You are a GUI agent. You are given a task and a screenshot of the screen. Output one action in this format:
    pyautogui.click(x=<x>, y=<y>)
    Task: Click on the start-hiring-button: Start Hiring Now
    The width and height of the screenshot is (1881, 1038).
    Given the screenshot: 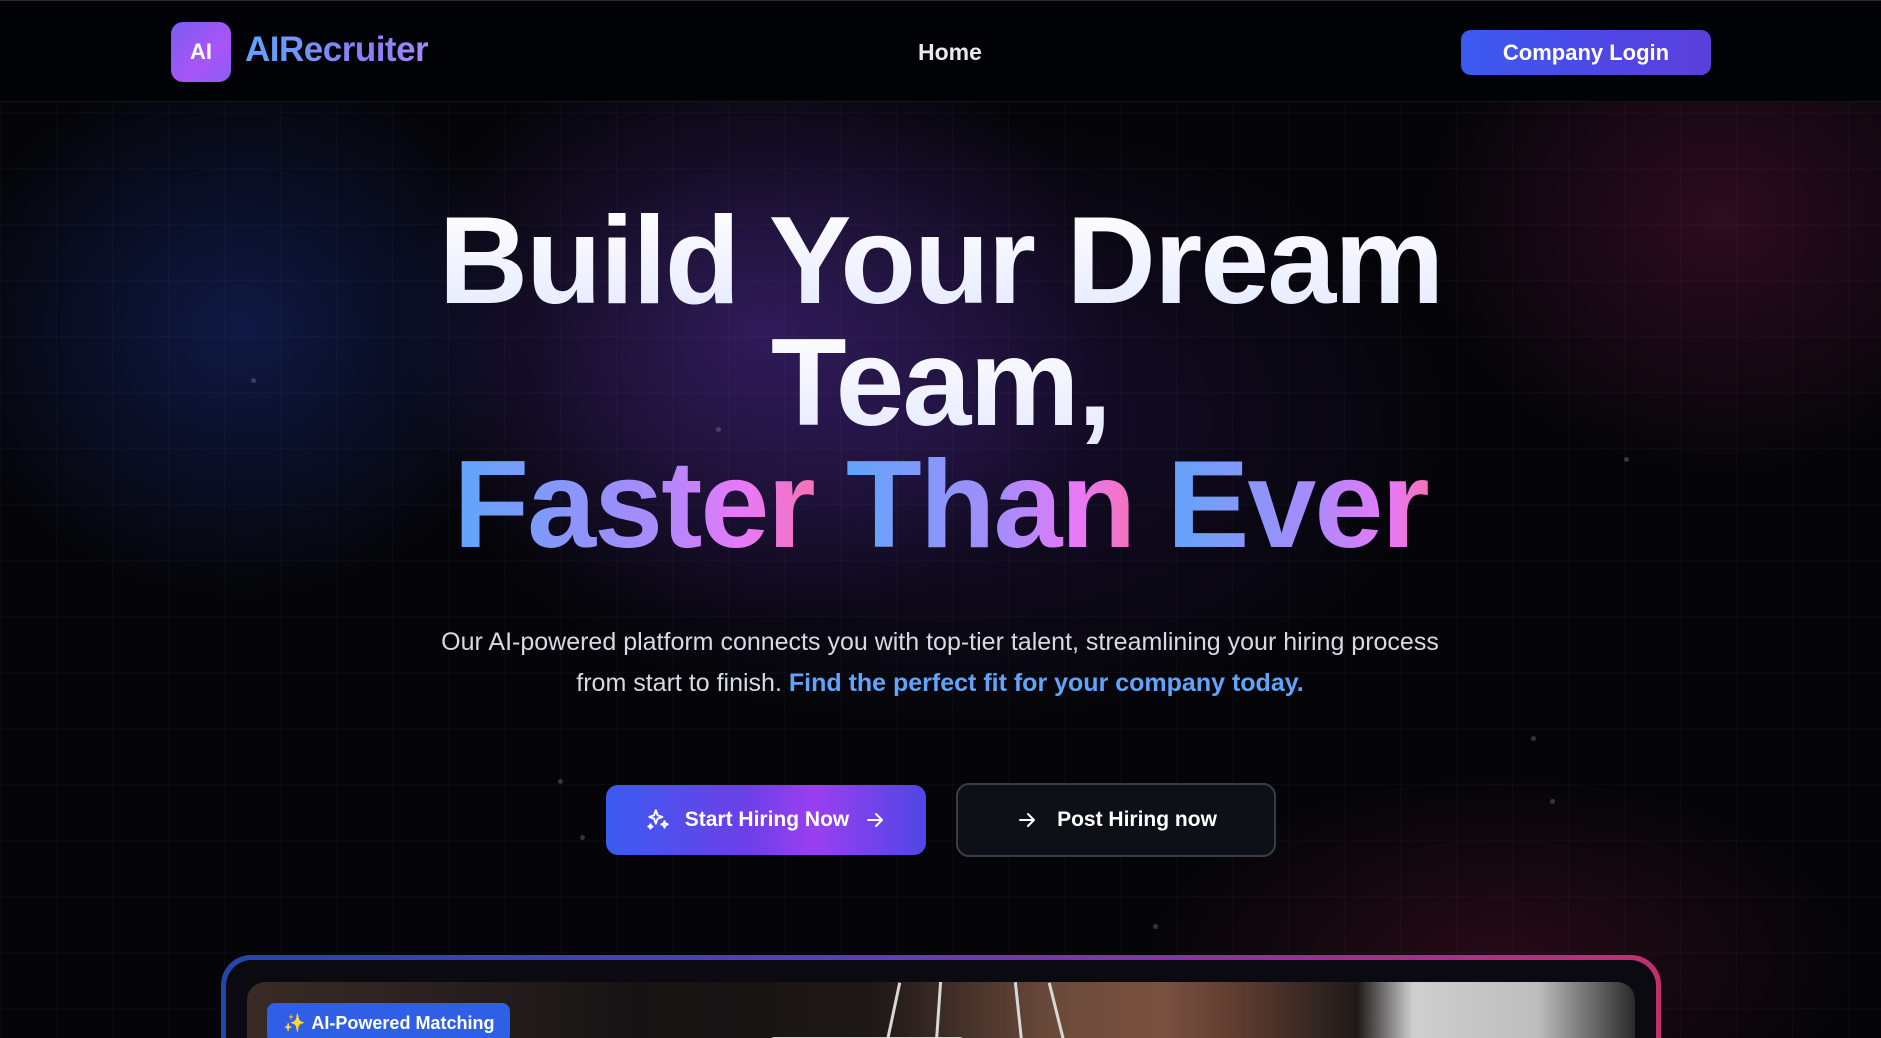 What is the action you would take?
    pyautogui.click(x=766, y=820)
    